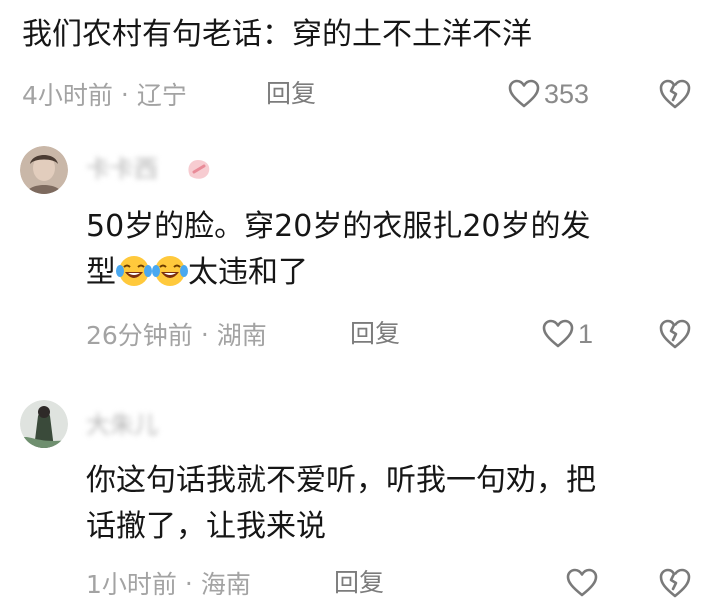 The width and height of the screenshot is (719, 604). I want to click on comment-text-line2: 型 太违和了, so click(197, 273).